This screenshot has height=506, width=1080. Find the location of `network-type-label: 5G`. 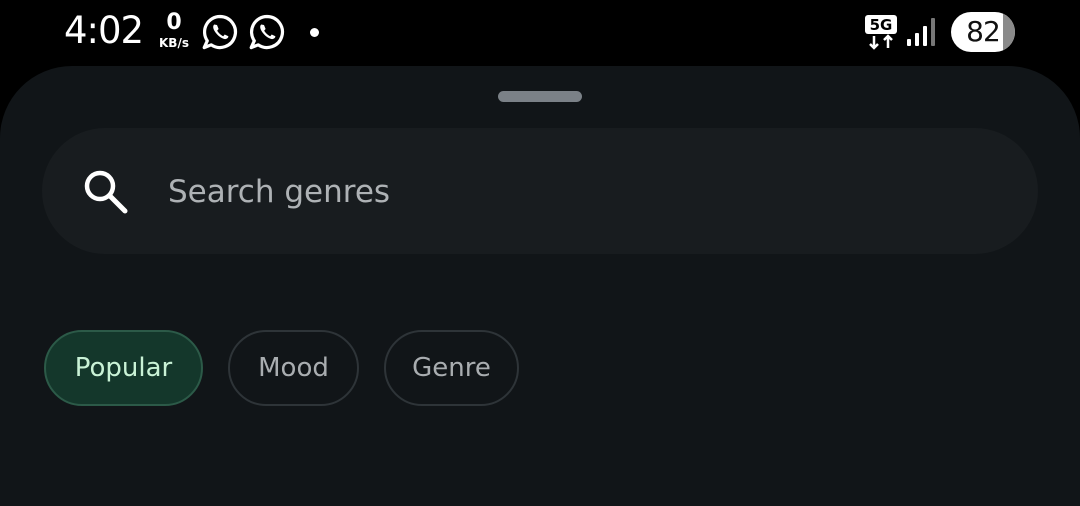

network-type-label: 5G is located at coordinates (881, 25).